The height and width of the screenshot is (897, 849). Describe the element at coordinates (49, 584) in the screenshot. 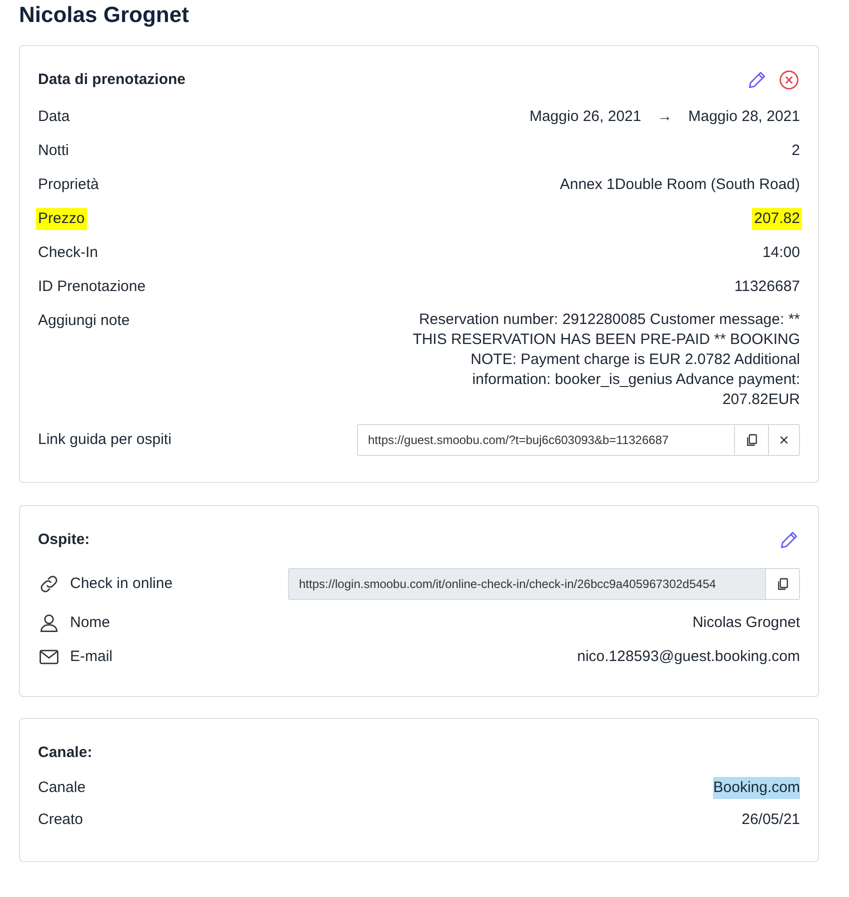

I see `link-icon` at that location.